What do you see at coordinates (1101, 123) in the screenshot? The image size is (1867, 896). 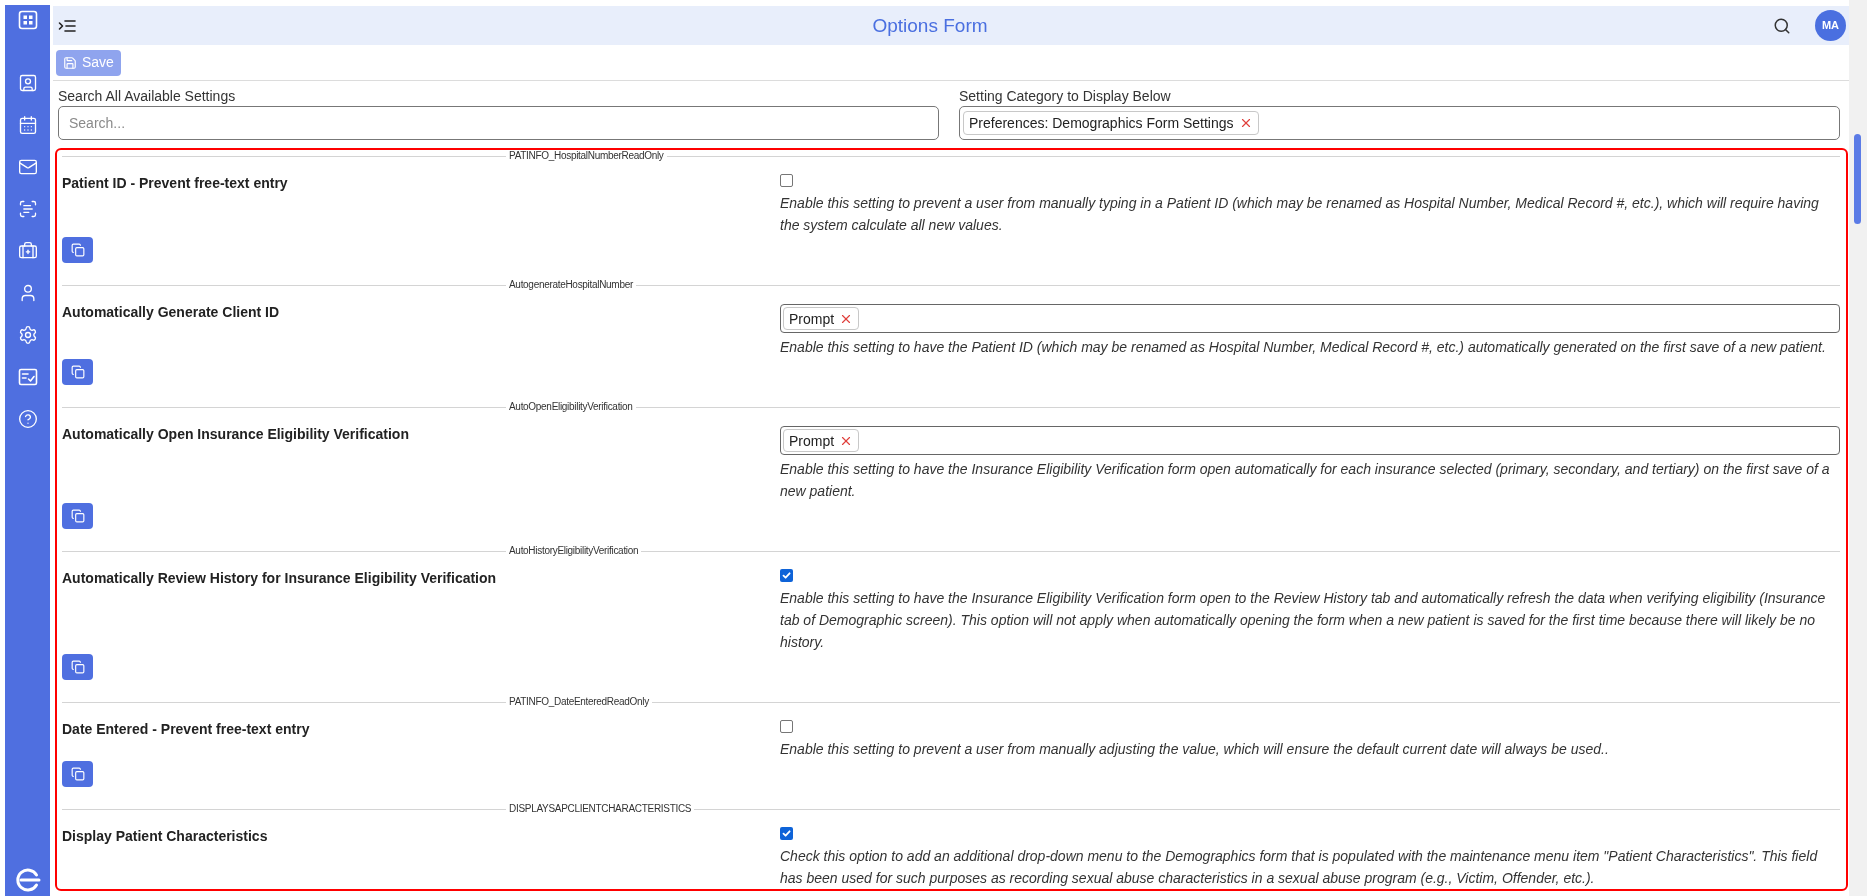 I see `tag-label: Preferences: Demographics Form Settings` at bounding box center [1101, 123].